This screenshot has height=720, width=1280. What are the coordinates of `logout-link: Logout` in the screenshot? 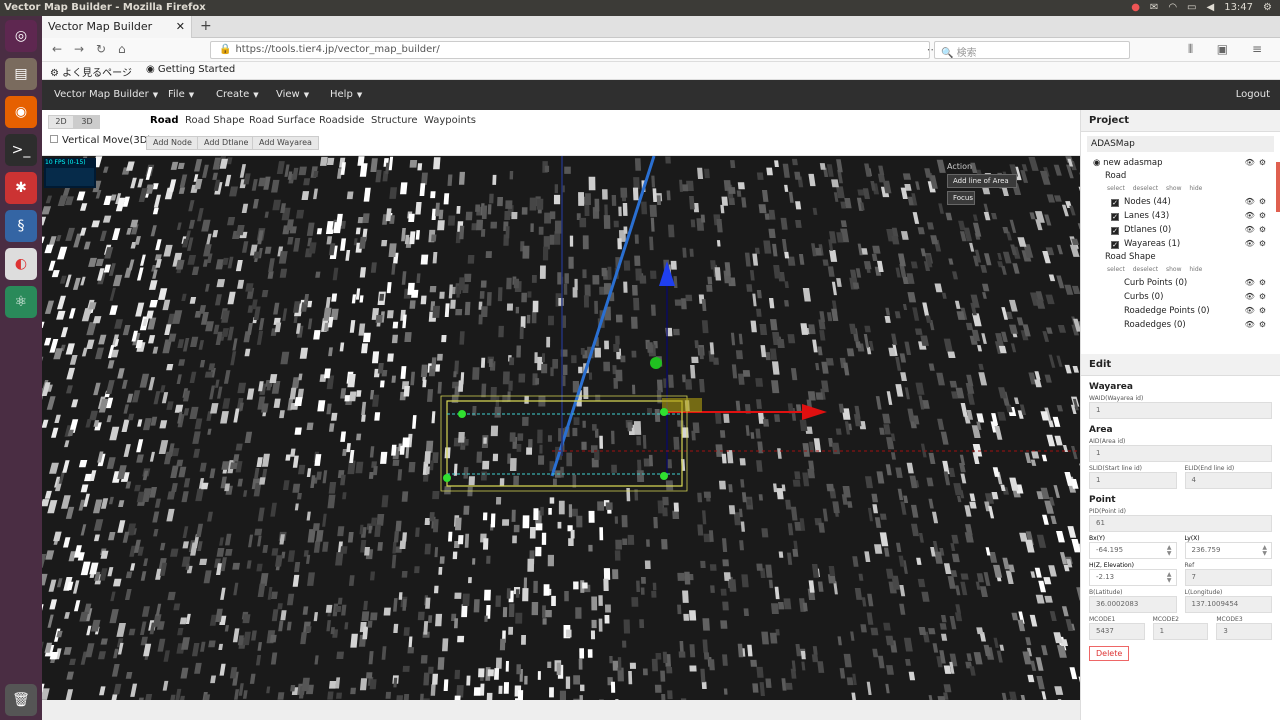 It's located at (1253, 94).